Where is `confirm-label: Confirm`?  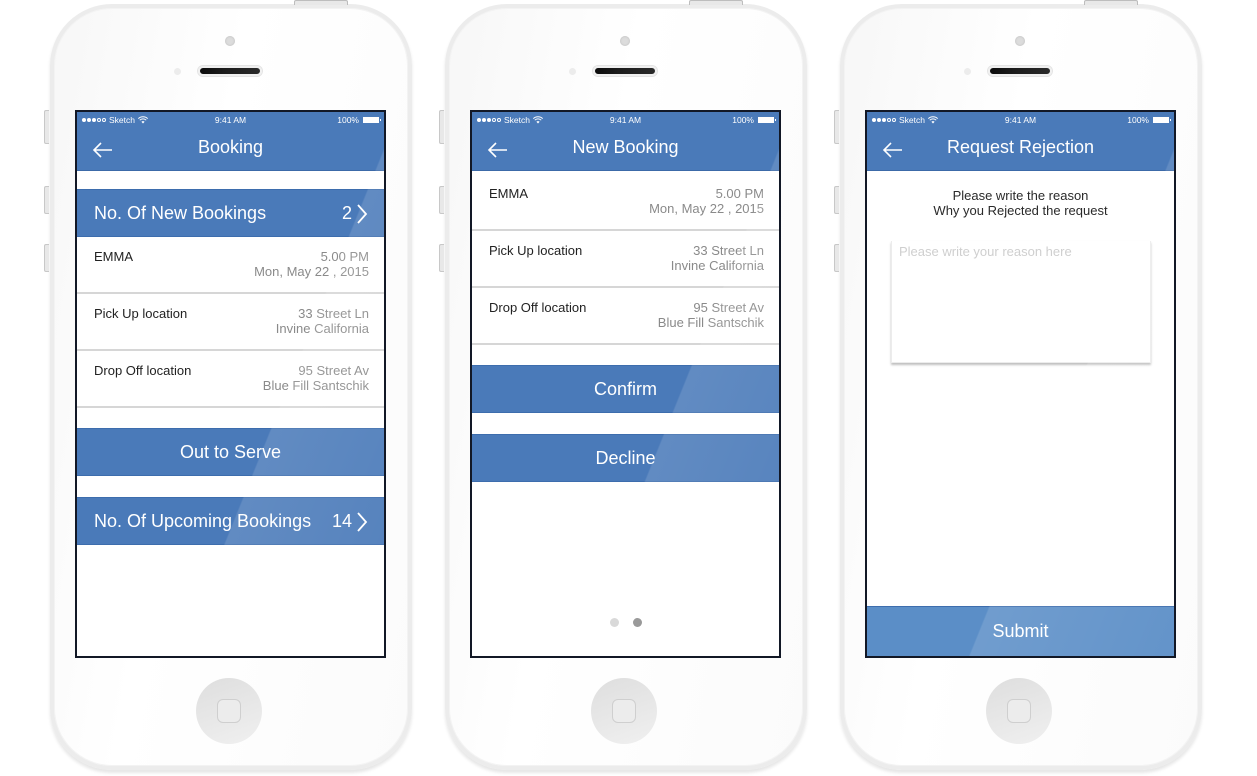 confirm-label: Confirm is located at coordinates (625, 389).